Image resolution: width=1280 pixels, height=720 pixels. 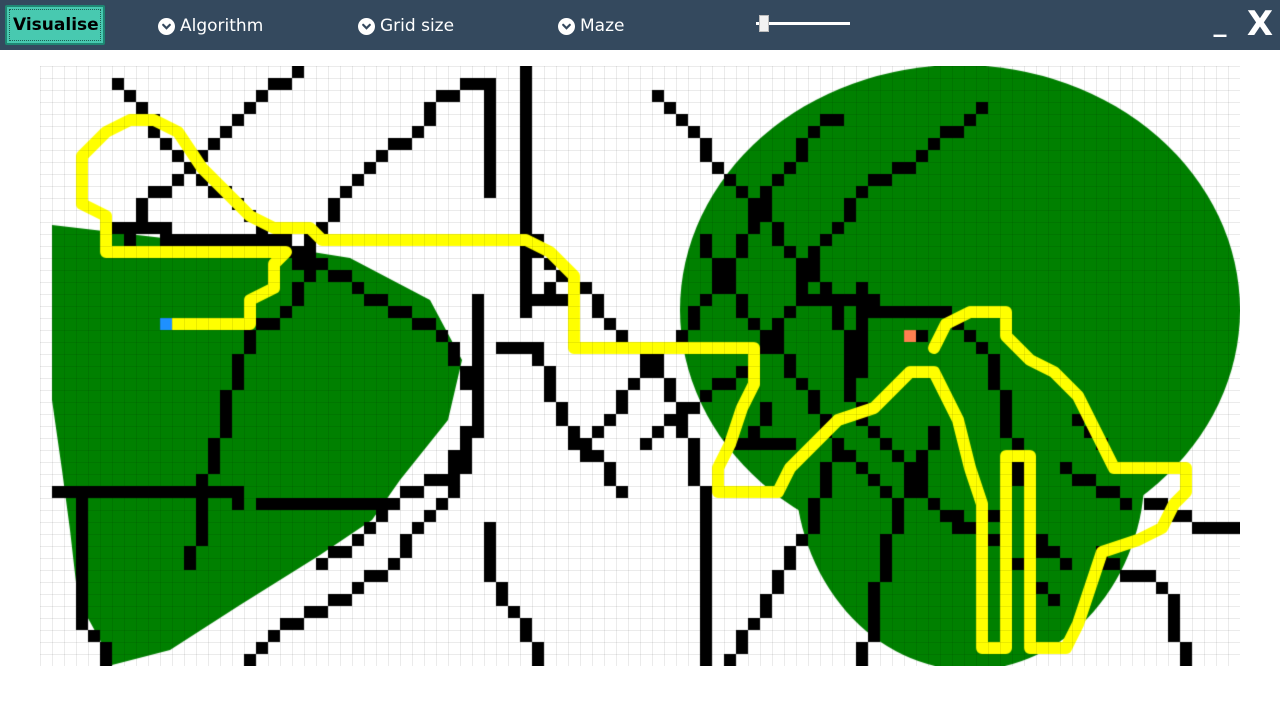 I want to click on algorithm-dropdown: Algorithm, so click(x=210, y=26).